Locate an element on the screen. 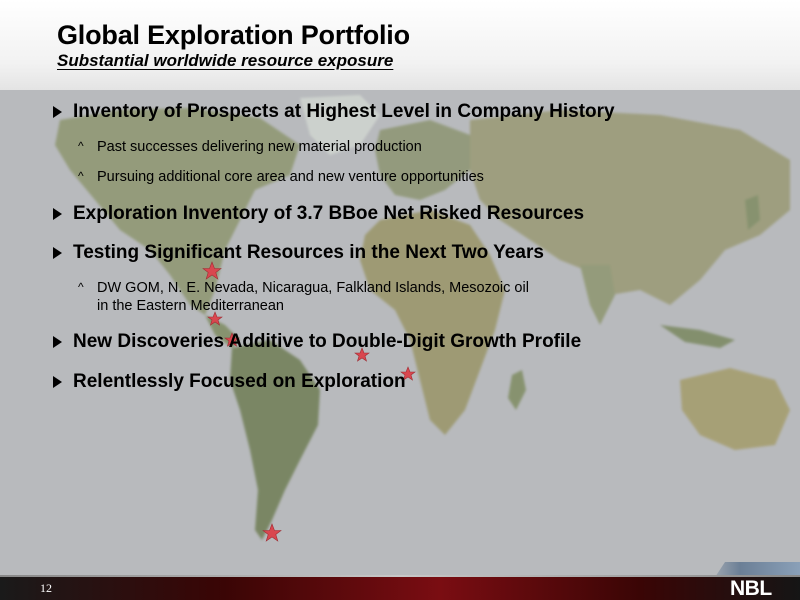 This screenshot has height=600, width=800. bullet-text: Relentlessly Focused on Exploration is located at coordinates (239, 381).